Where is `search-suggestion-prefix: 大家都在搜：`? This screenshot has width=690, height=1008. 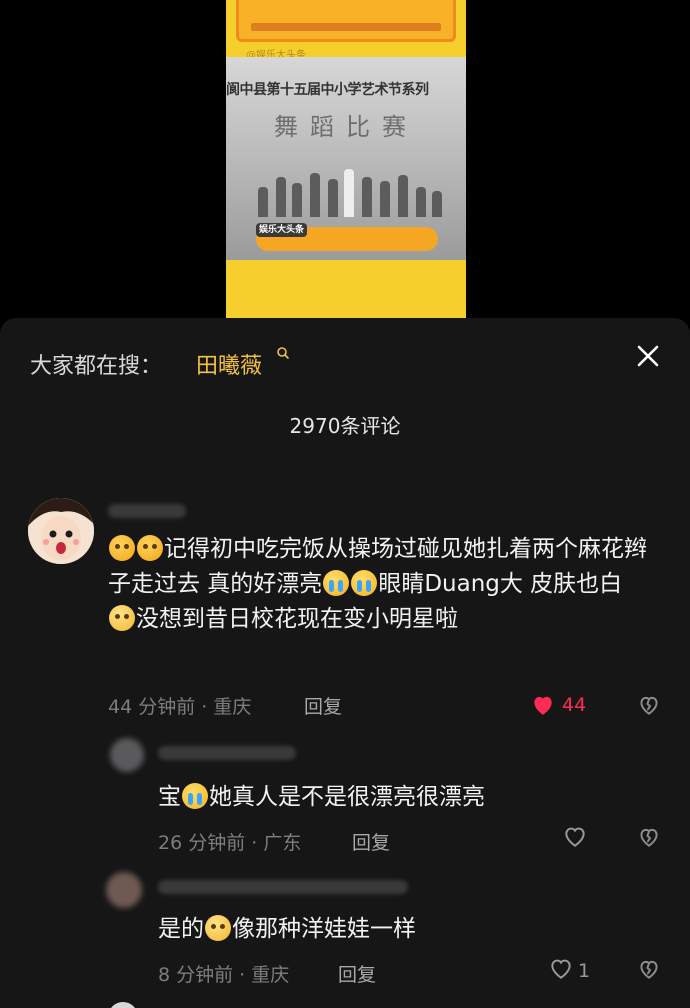 search-suggestion-prefix: 大家都在搜： is located at coordinates (96, 366).